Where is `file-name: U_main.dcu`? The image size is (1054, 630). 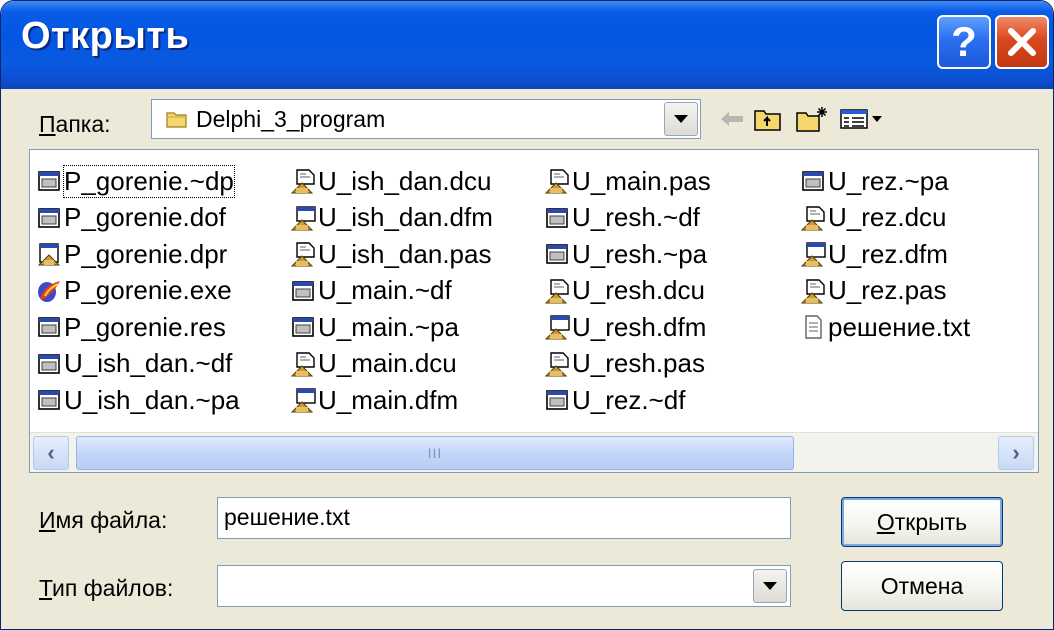 file-name: U_main.dcu is located at coordinates (387, 363).